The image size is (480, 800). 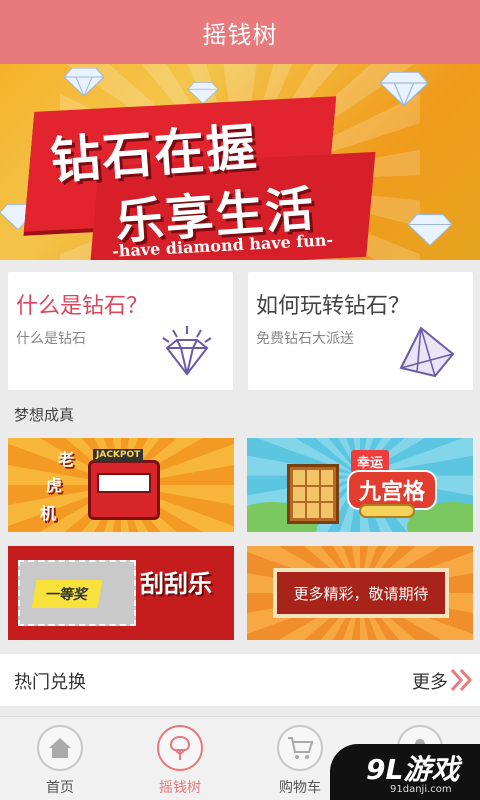 I want to click on coming-soon-text: 更多精彩，敬请期待, so click(x=361, y=593).